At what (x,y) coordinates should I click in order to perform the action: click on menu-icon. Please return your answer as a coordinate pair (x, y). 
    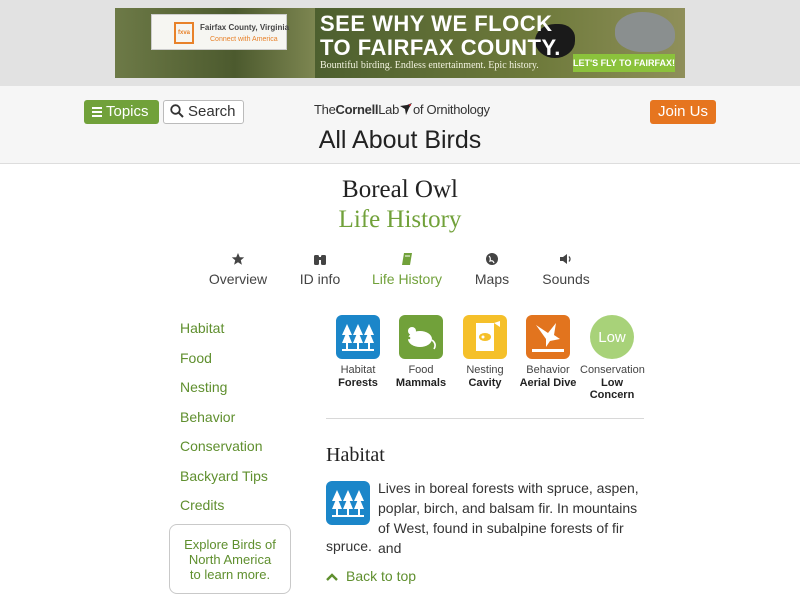
    Looking at the image, I should click on (97, 112).